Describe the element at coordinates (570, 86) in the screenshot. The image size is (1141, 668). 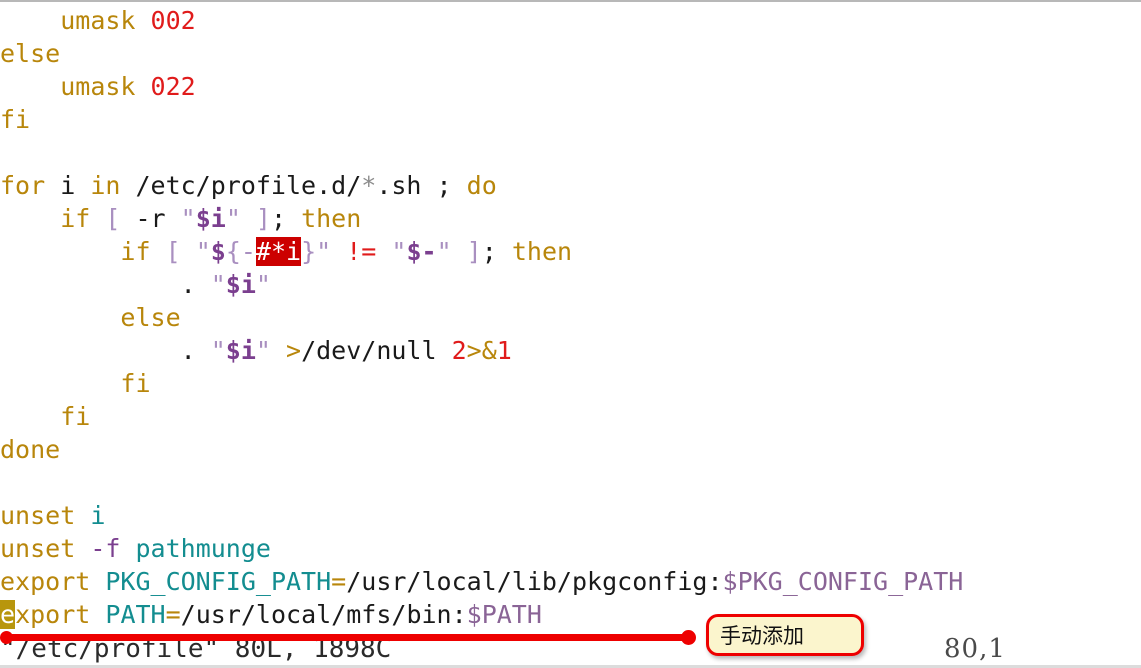
I see `code-line: umask 022` at that location.